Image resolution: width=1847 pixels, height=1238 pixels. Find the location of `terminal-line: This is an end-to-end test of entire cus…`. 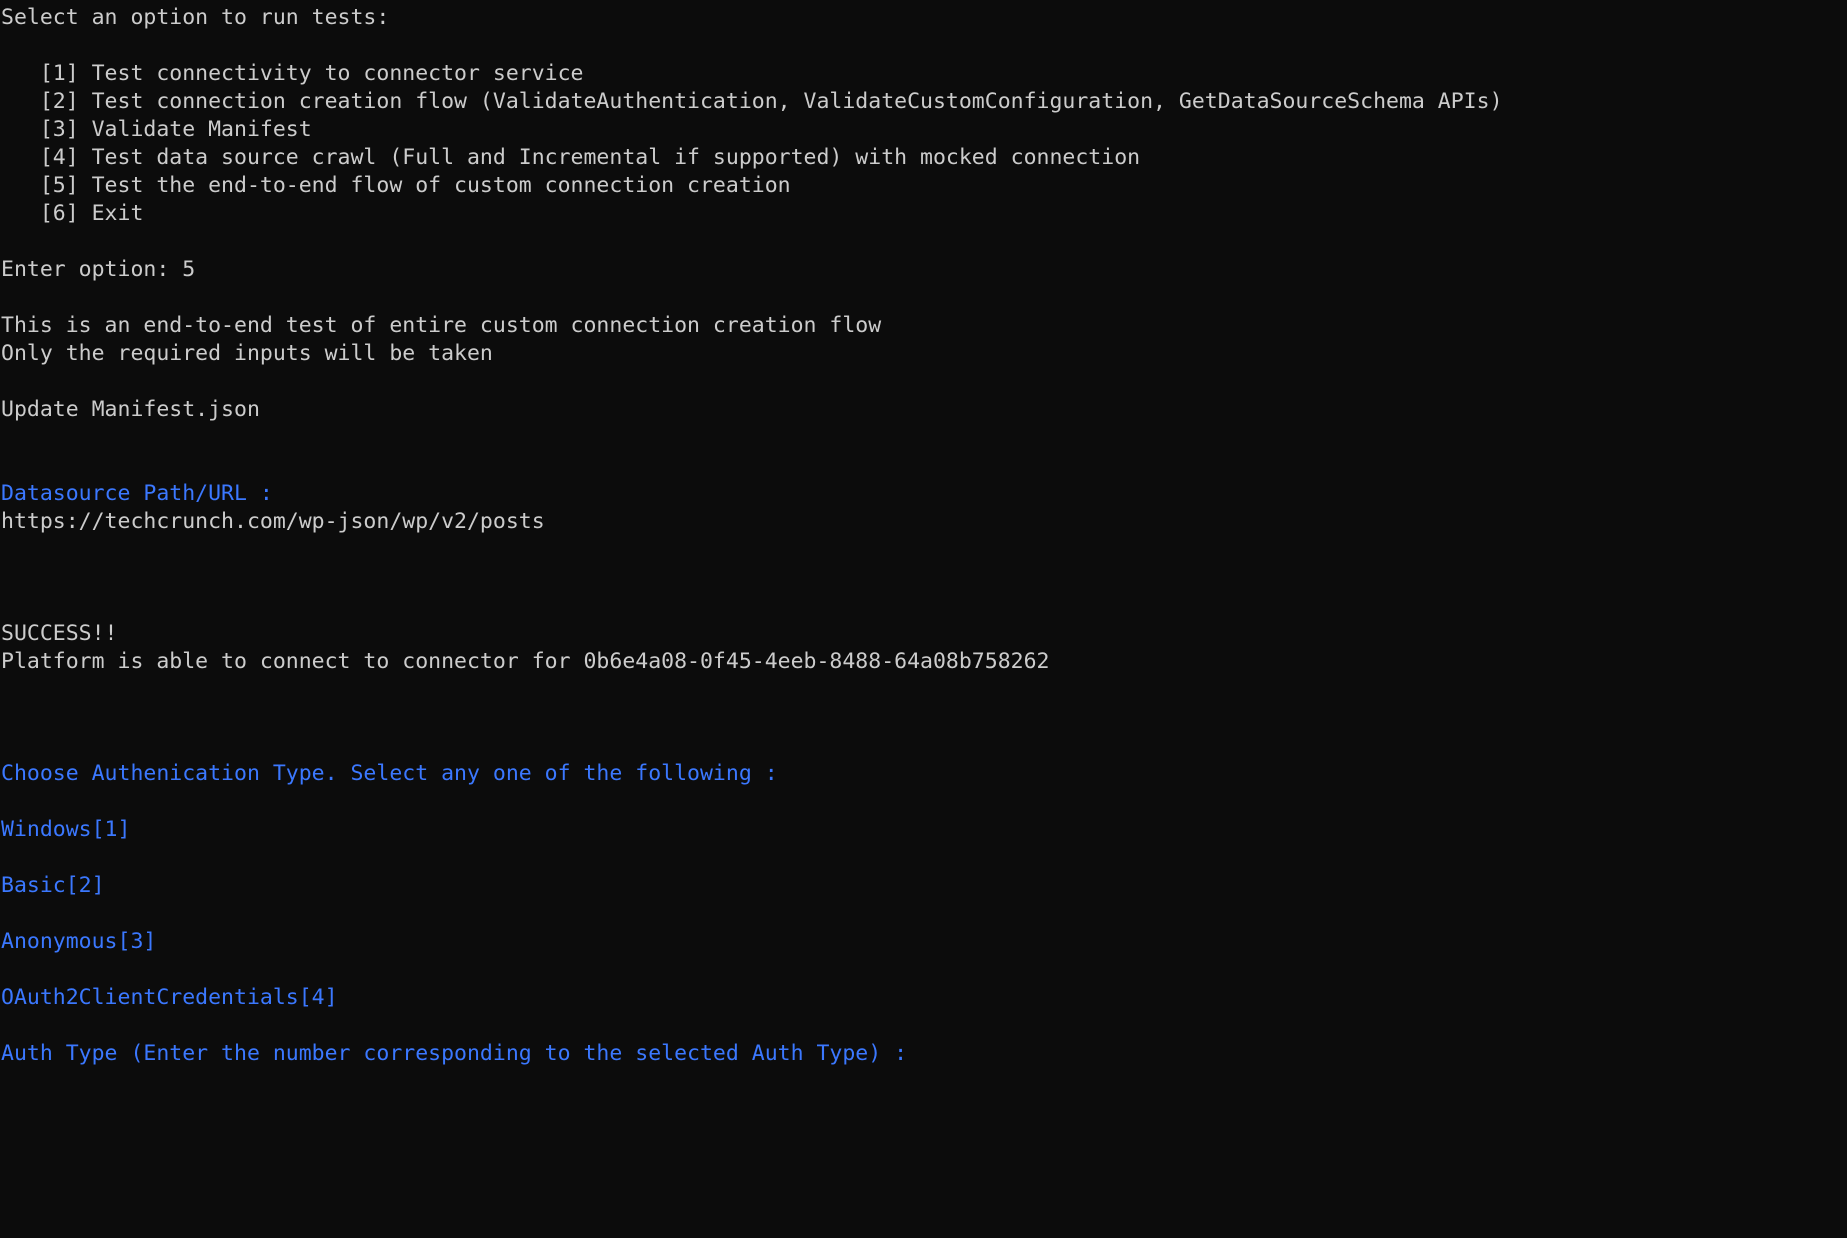

terminal-line: This is an end-to-end test of entire cus… is located at coordinates (441, 325).